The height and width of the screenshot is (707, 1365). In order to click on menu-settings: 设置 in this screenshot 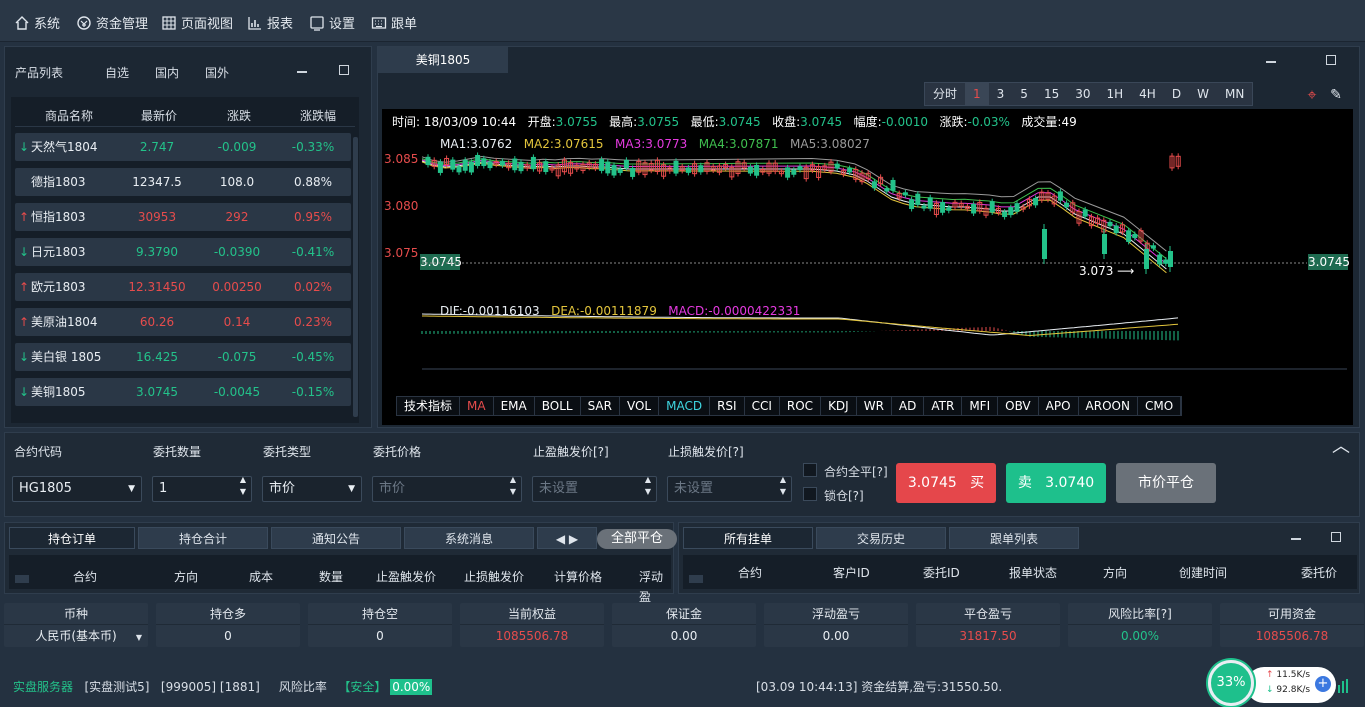, I will do `click(332, 22)`.